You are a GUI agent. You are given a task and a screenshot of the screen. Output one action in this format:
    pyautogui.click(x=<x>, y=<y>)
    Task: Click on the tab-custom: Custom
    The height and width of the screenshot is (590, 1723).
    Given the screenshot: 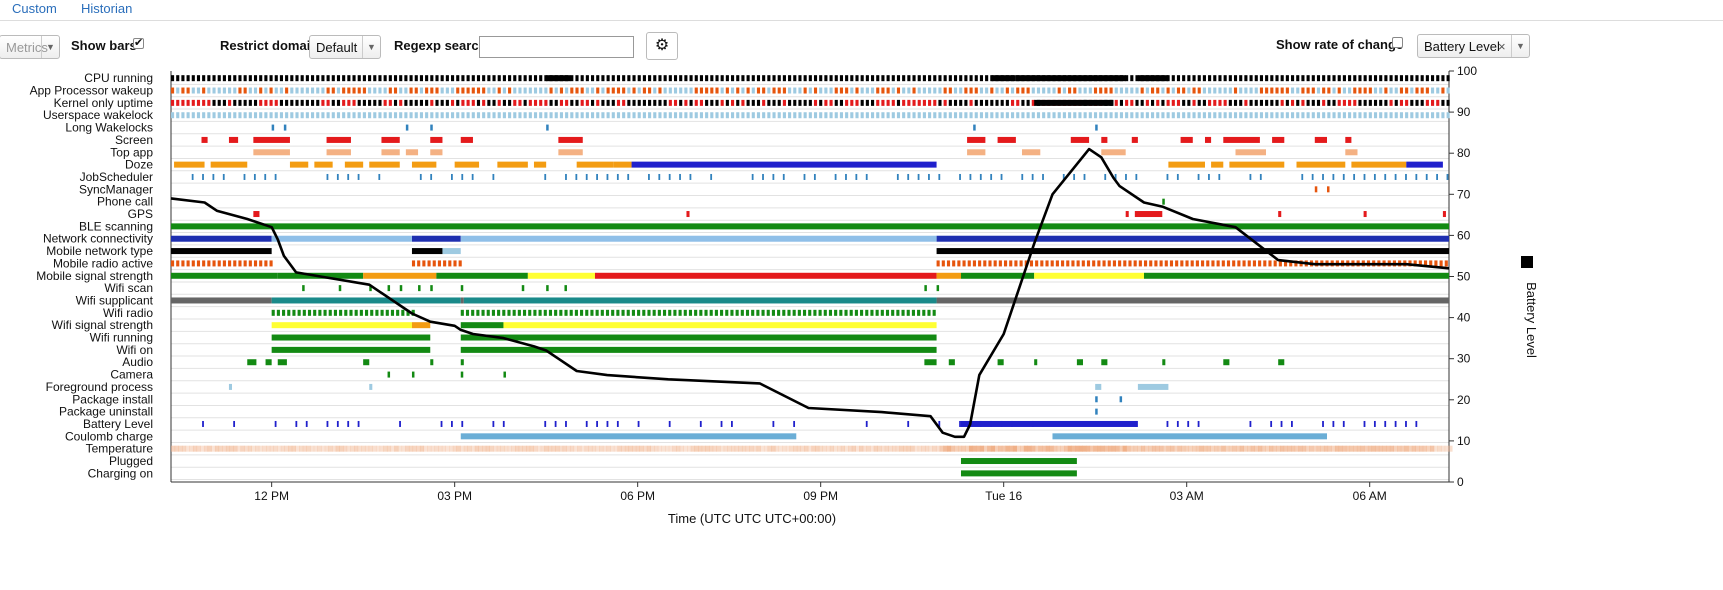 What is the action you would take?
    pyautogui.click(x=34, y=8)
    